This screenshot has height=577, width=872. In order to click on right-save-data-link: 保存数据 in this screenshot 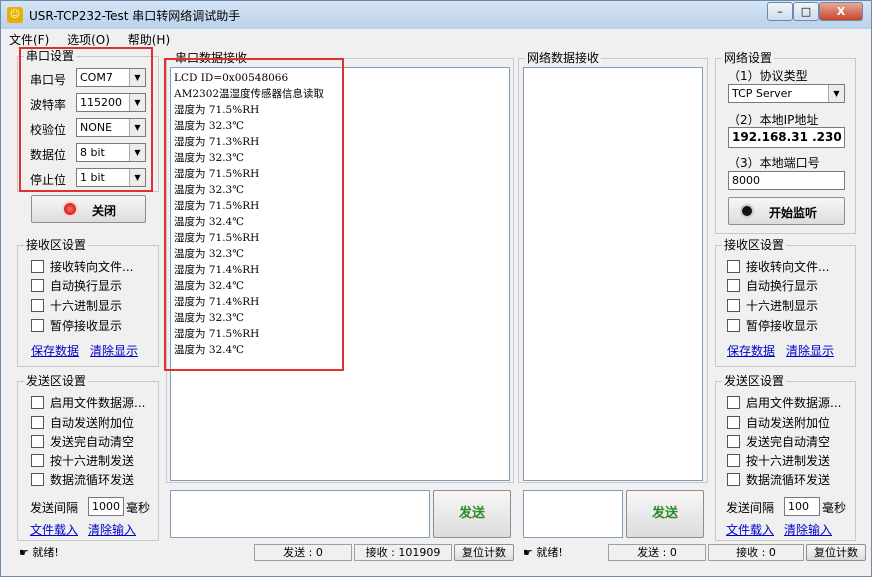, I will do `click(751, 350)`.